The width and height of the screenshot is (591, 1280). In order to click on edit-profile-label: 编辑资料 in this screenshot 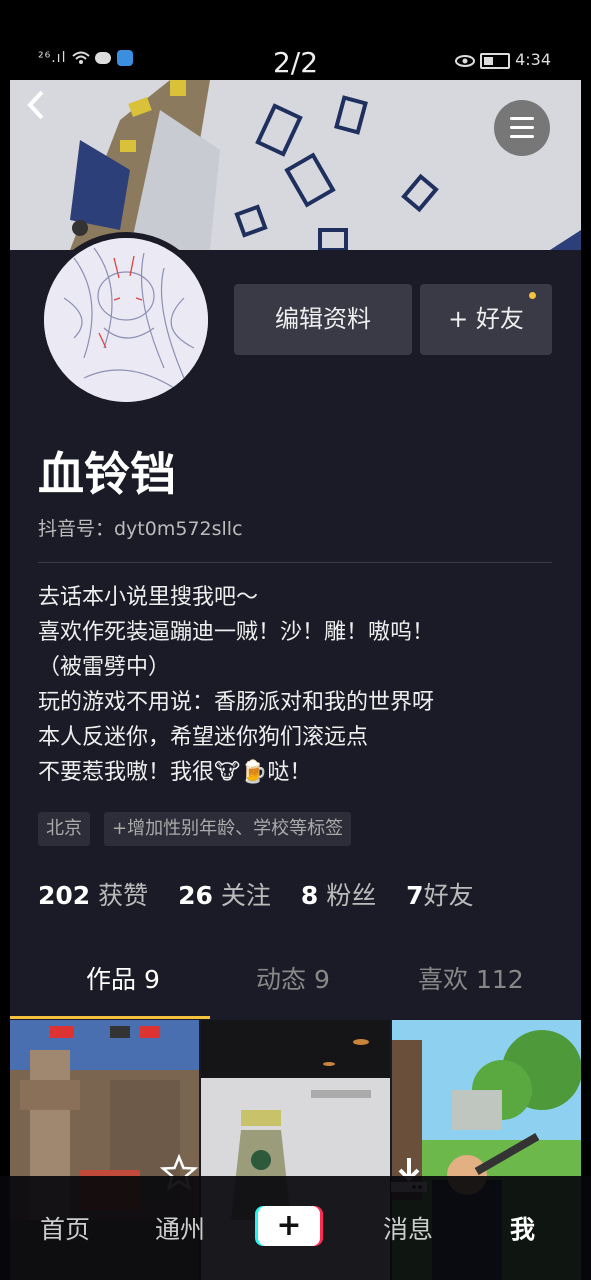, I will do `click(323, 319)`.